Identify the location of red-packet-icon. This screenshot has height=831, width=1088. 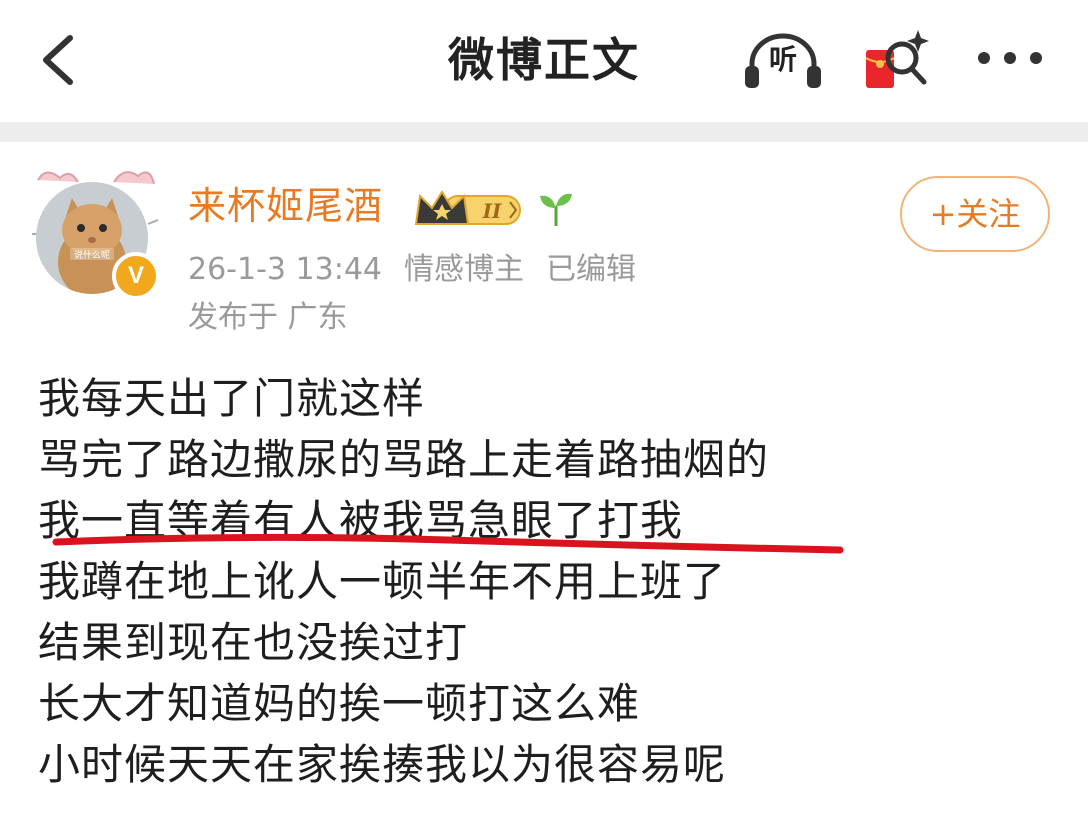
(897, 59).